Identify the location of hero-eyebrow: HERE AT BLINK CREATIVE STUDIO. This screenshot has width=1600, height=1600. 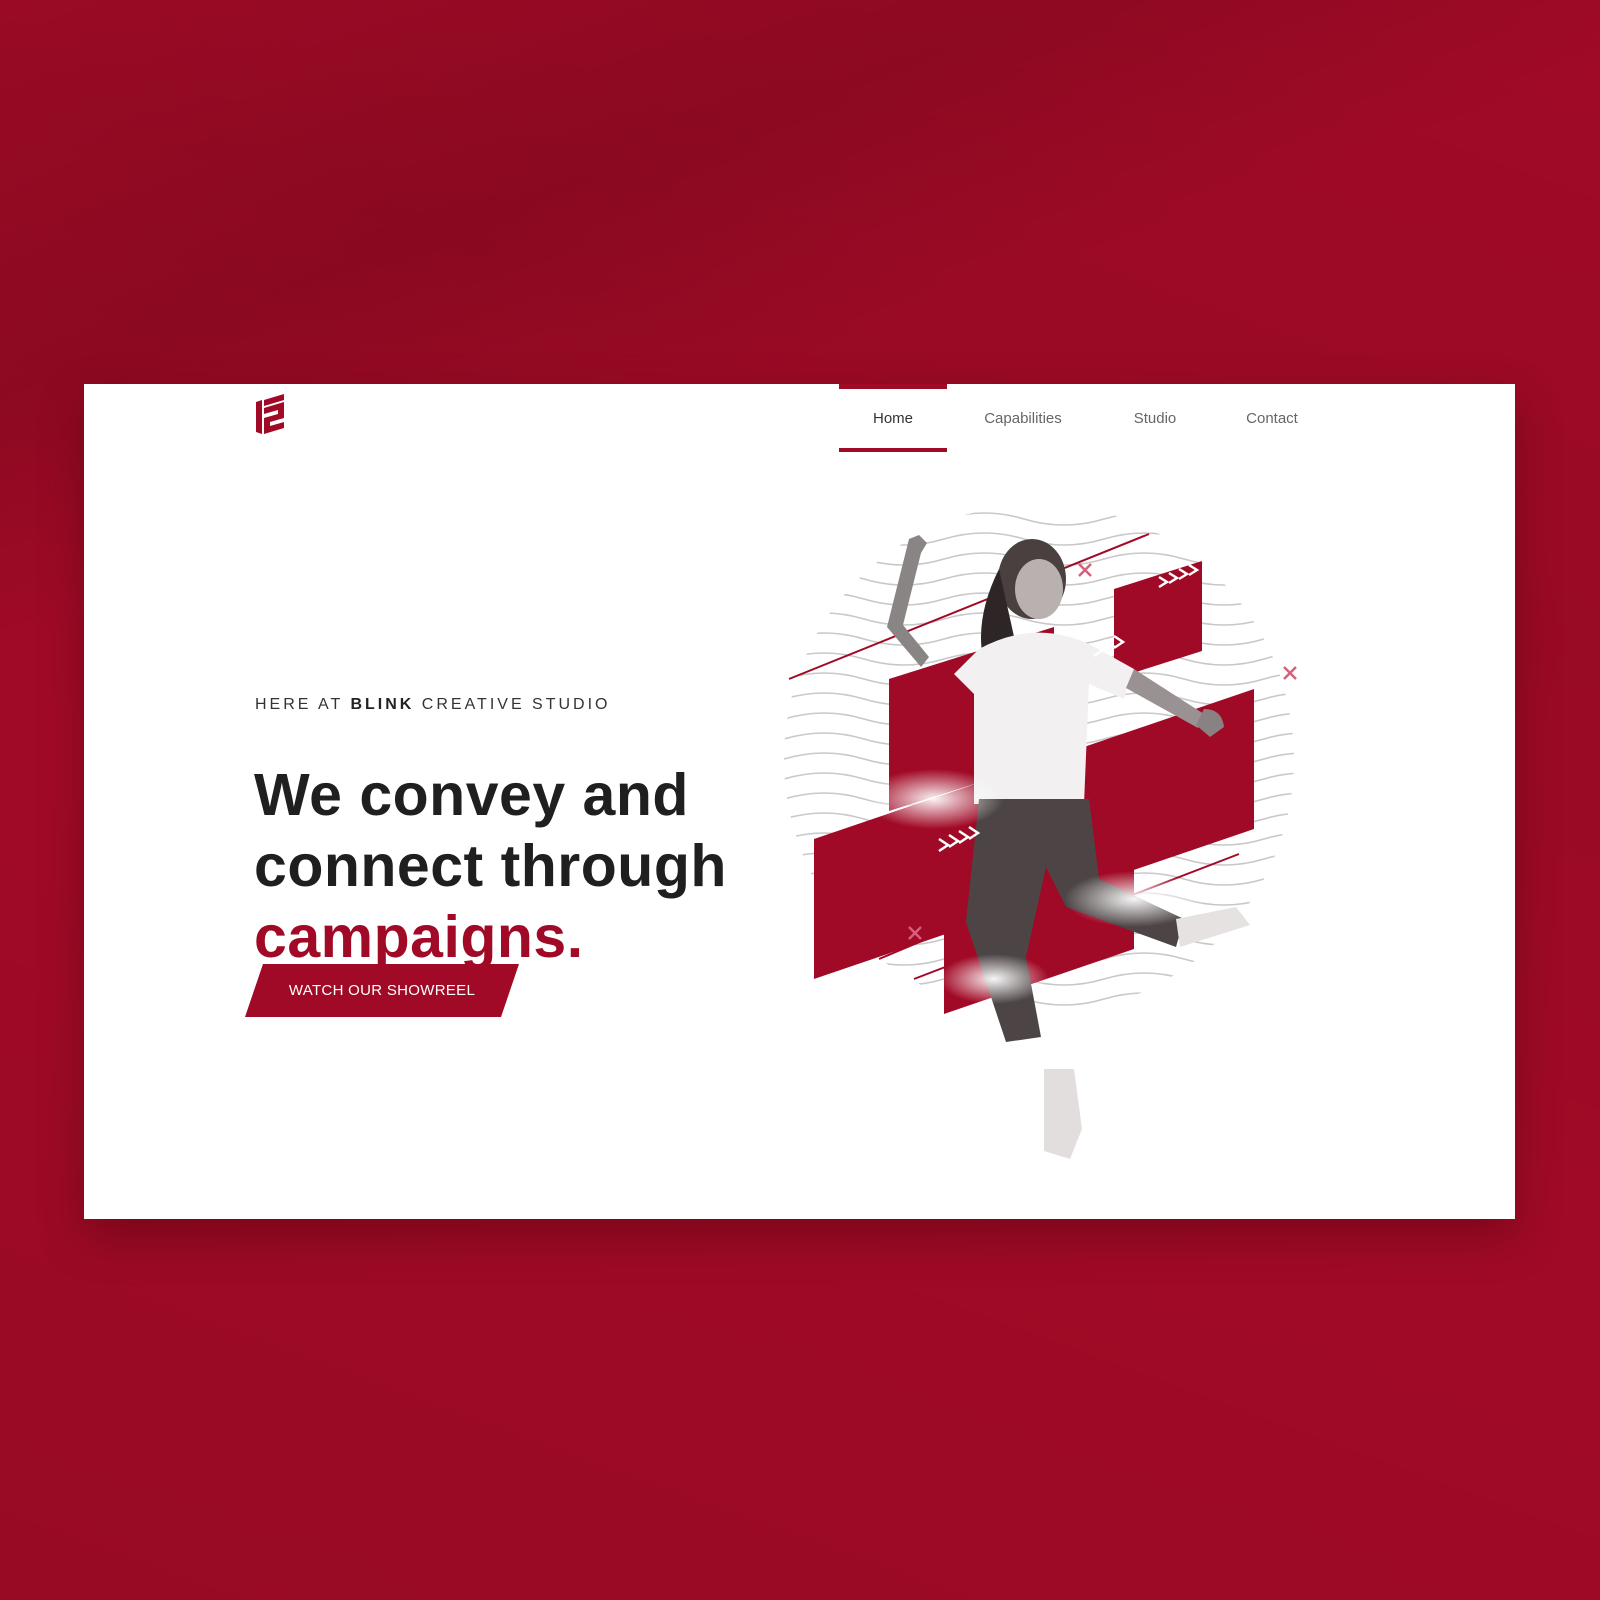
(433, 705).